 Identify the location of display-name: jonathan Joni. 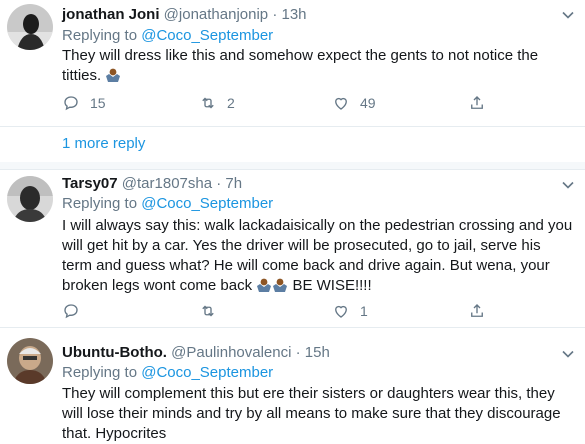
(111, 14).